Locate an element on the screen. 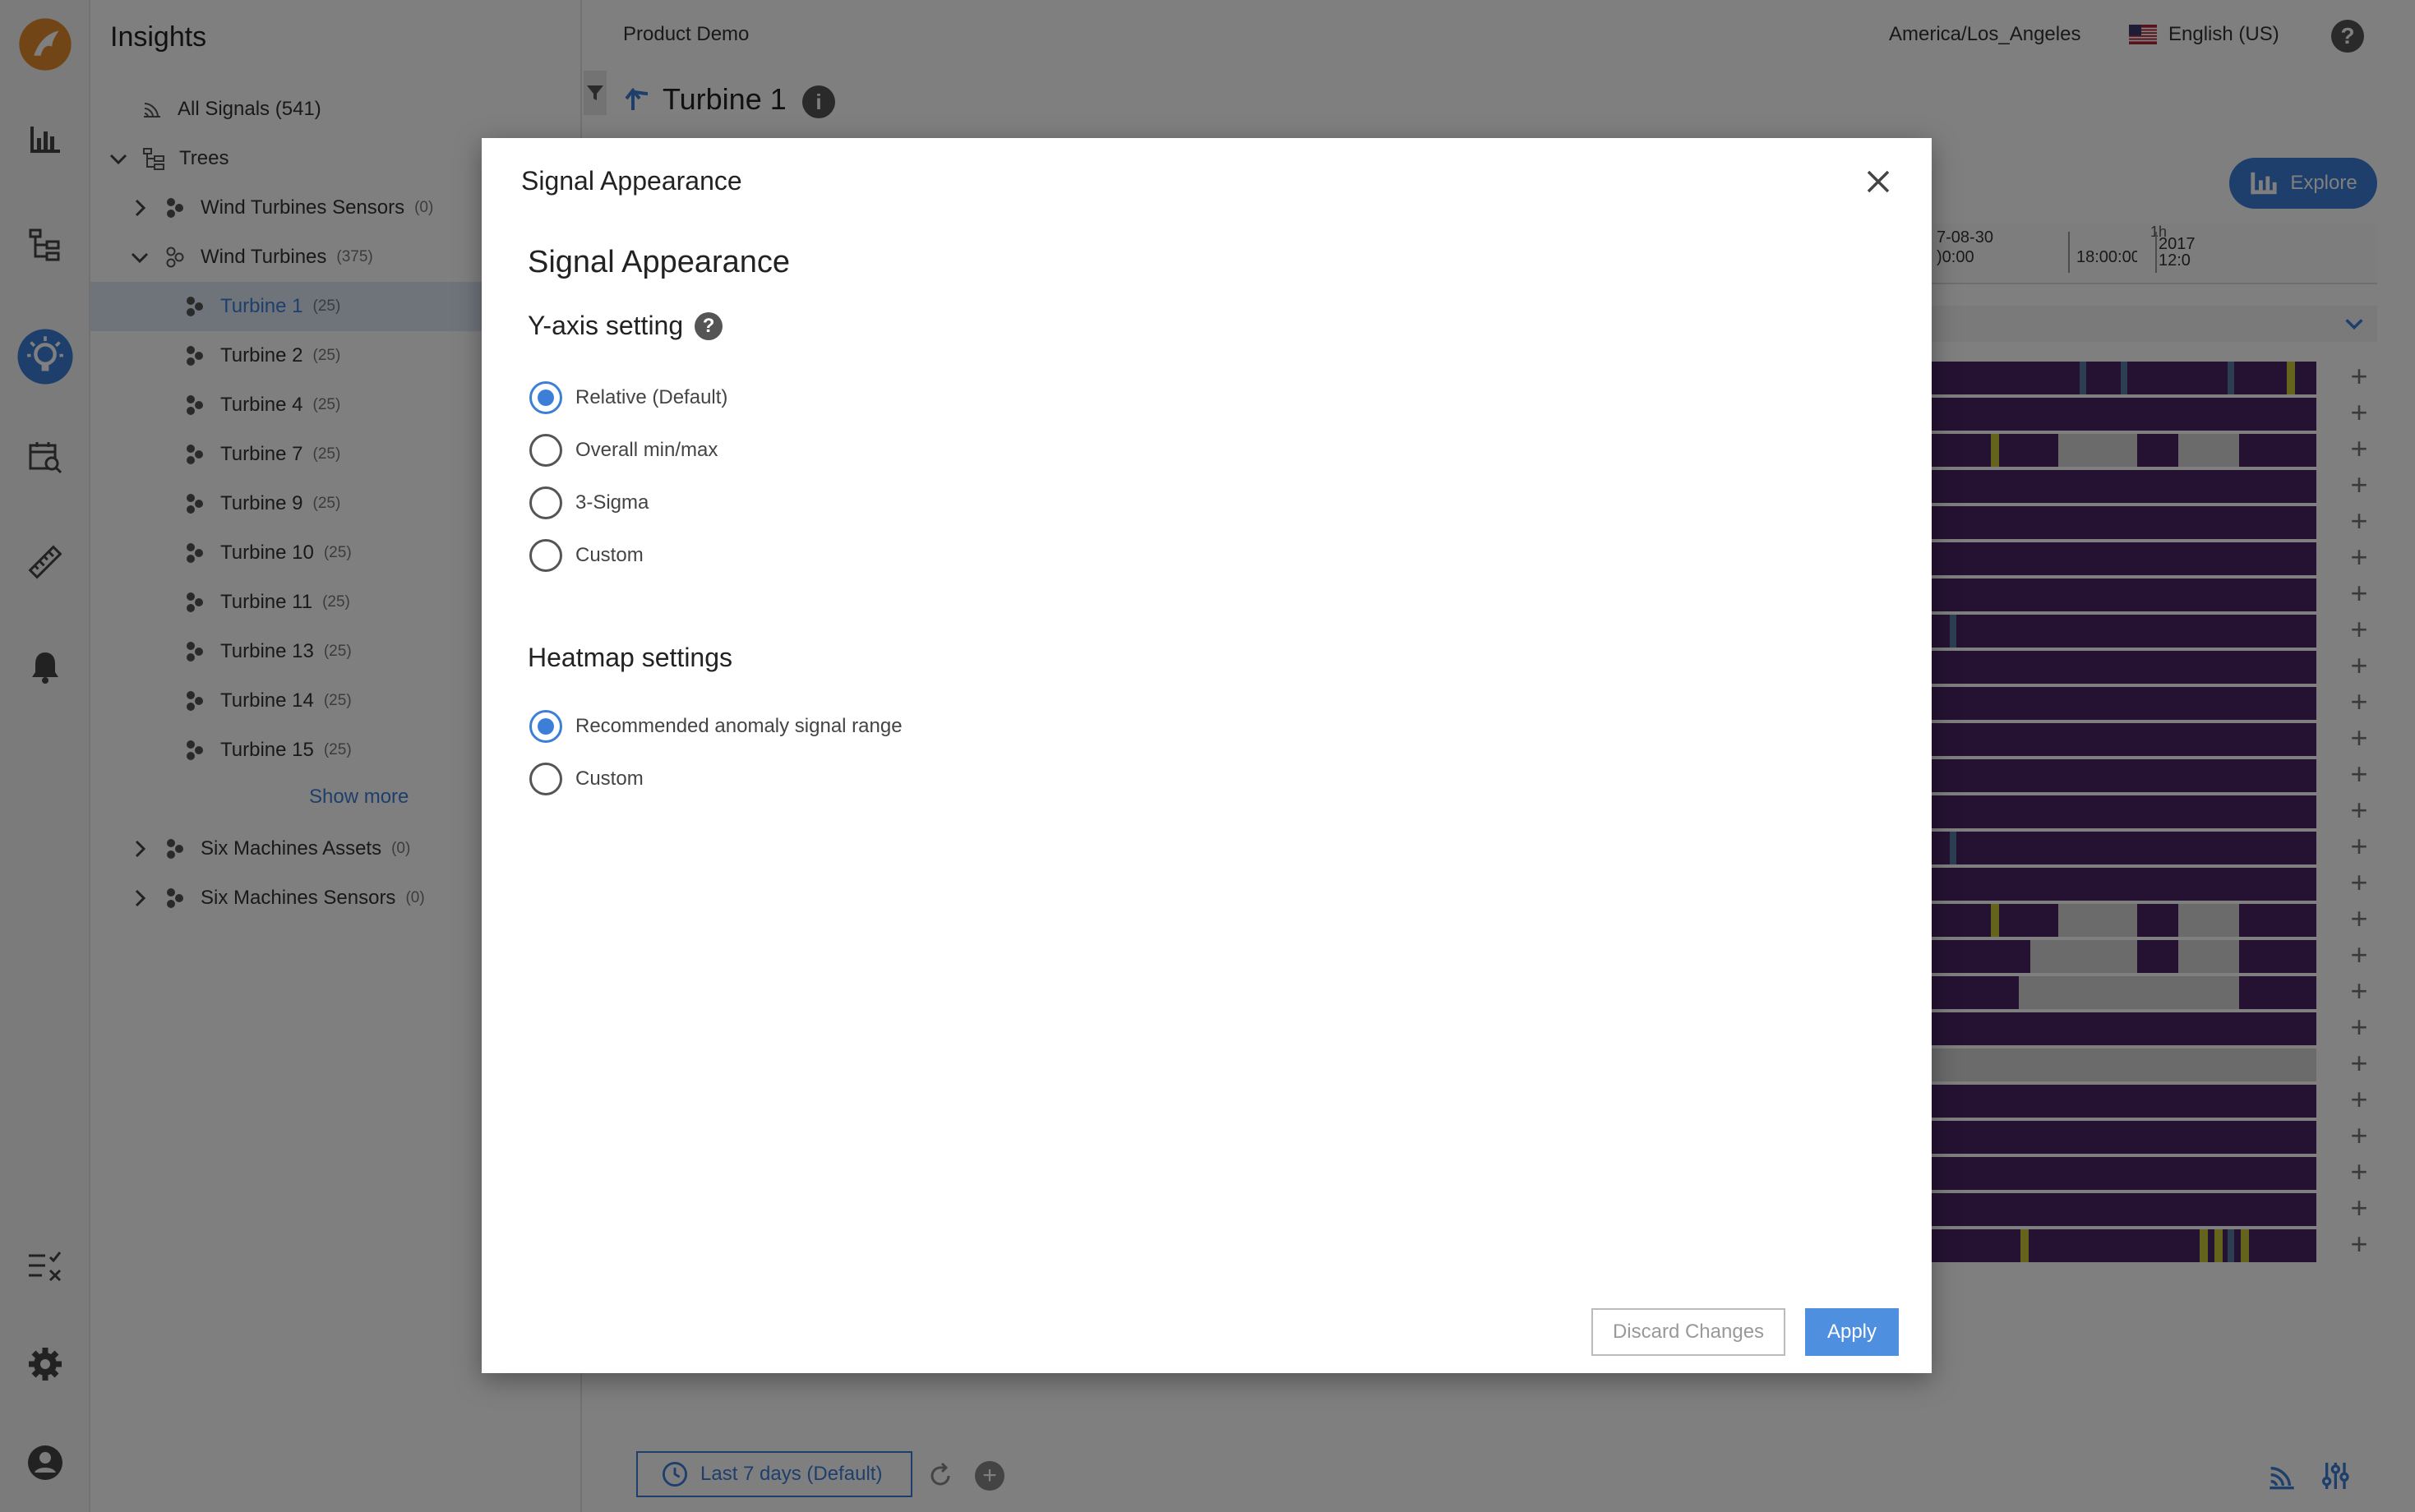  radio-label: Relative (Default) is located at coordinates (651, 397).